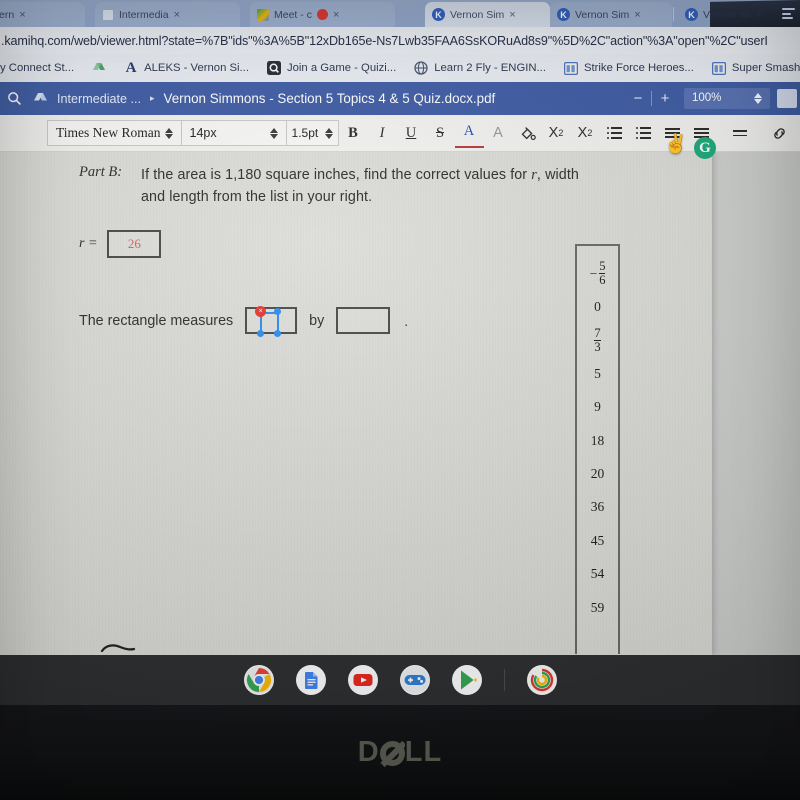 Image resolution: width=800 pixels, height=800 pixels. I want to click on page-margin-area, so click(756, 403).